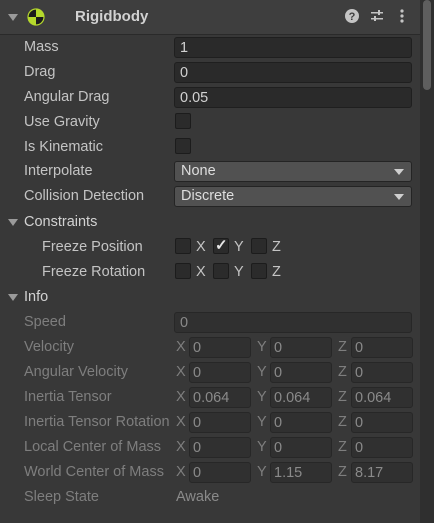 The image size is (434, 523). What do you see at coordinates (210, 273) in the screenshot?
I see `freeze-rotation-row: Freeze Rotation X Y Z` at bounding box center [210, 273].